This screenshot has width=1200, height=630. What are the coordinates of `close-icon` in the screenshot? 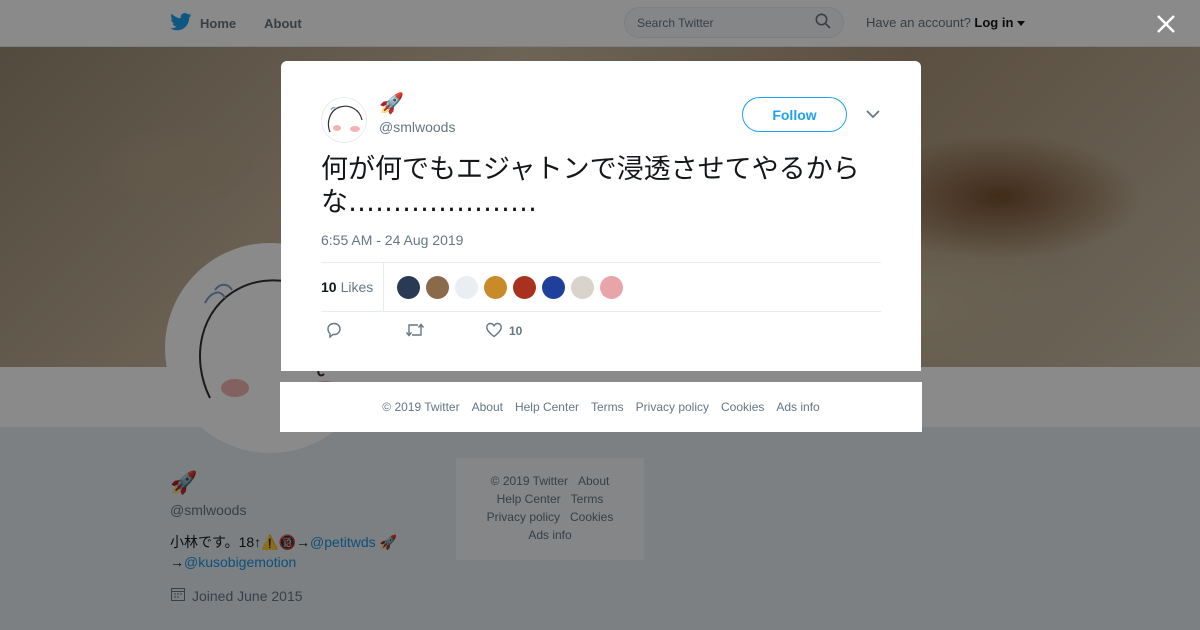 It's located at (1166, 24).